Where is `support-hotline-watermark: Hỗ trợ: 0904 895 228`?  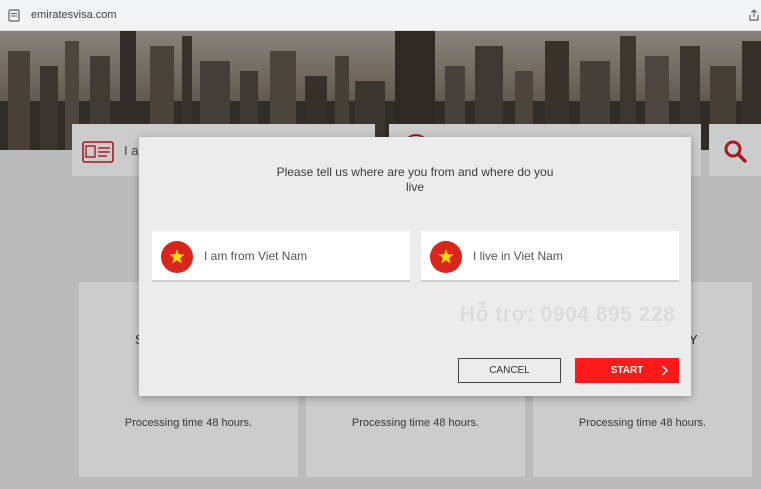 support-hotline-watermark: Hỗ trợ: 0904 895 228 is located at coordinates (568, 314).